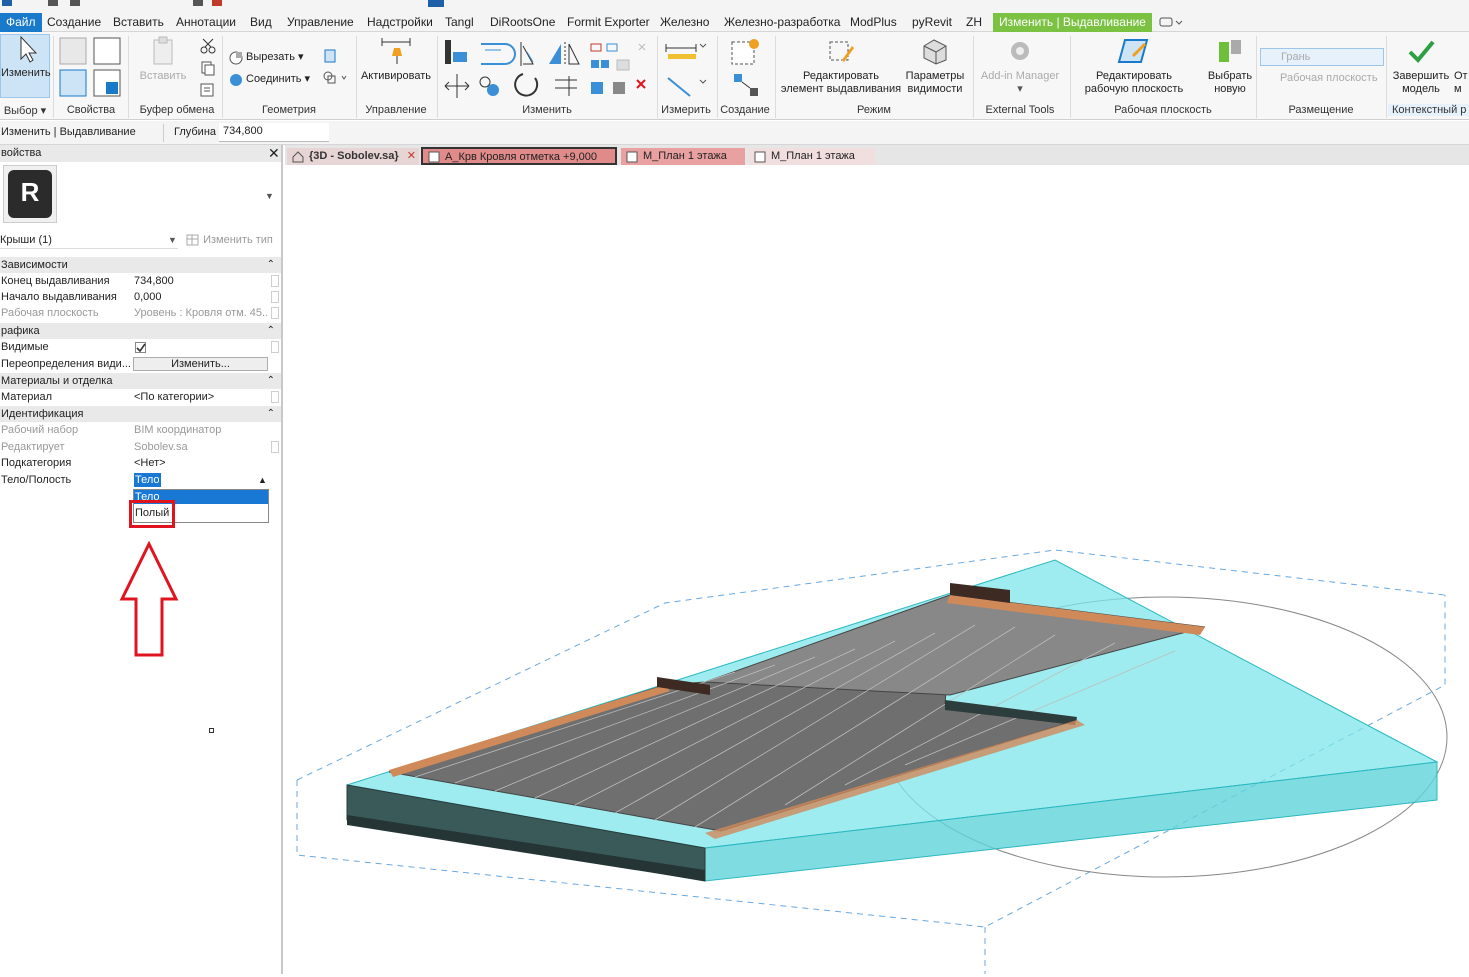 This screenshot has height=977, width=1469. What do you see at coordinates (608, 22) in the screenshot?
I see `tab-formit-exporter: Formit Exporter` at bounding box center [608, 22].